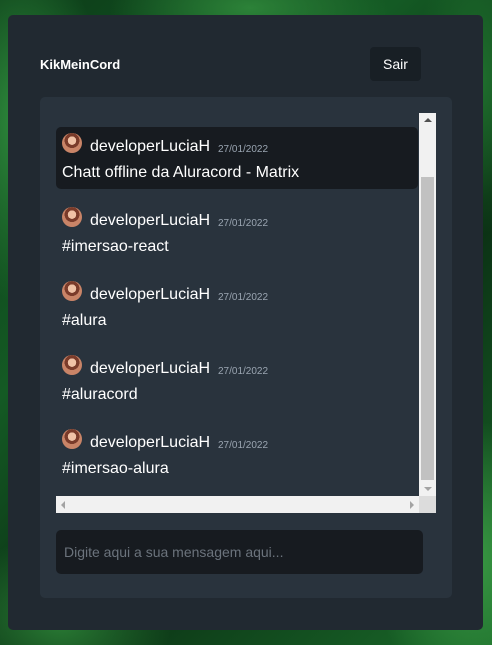  Describe the element at coordinates (230, 64) in the screenshot. I see `header: KikMeinCord Sair` at that location.